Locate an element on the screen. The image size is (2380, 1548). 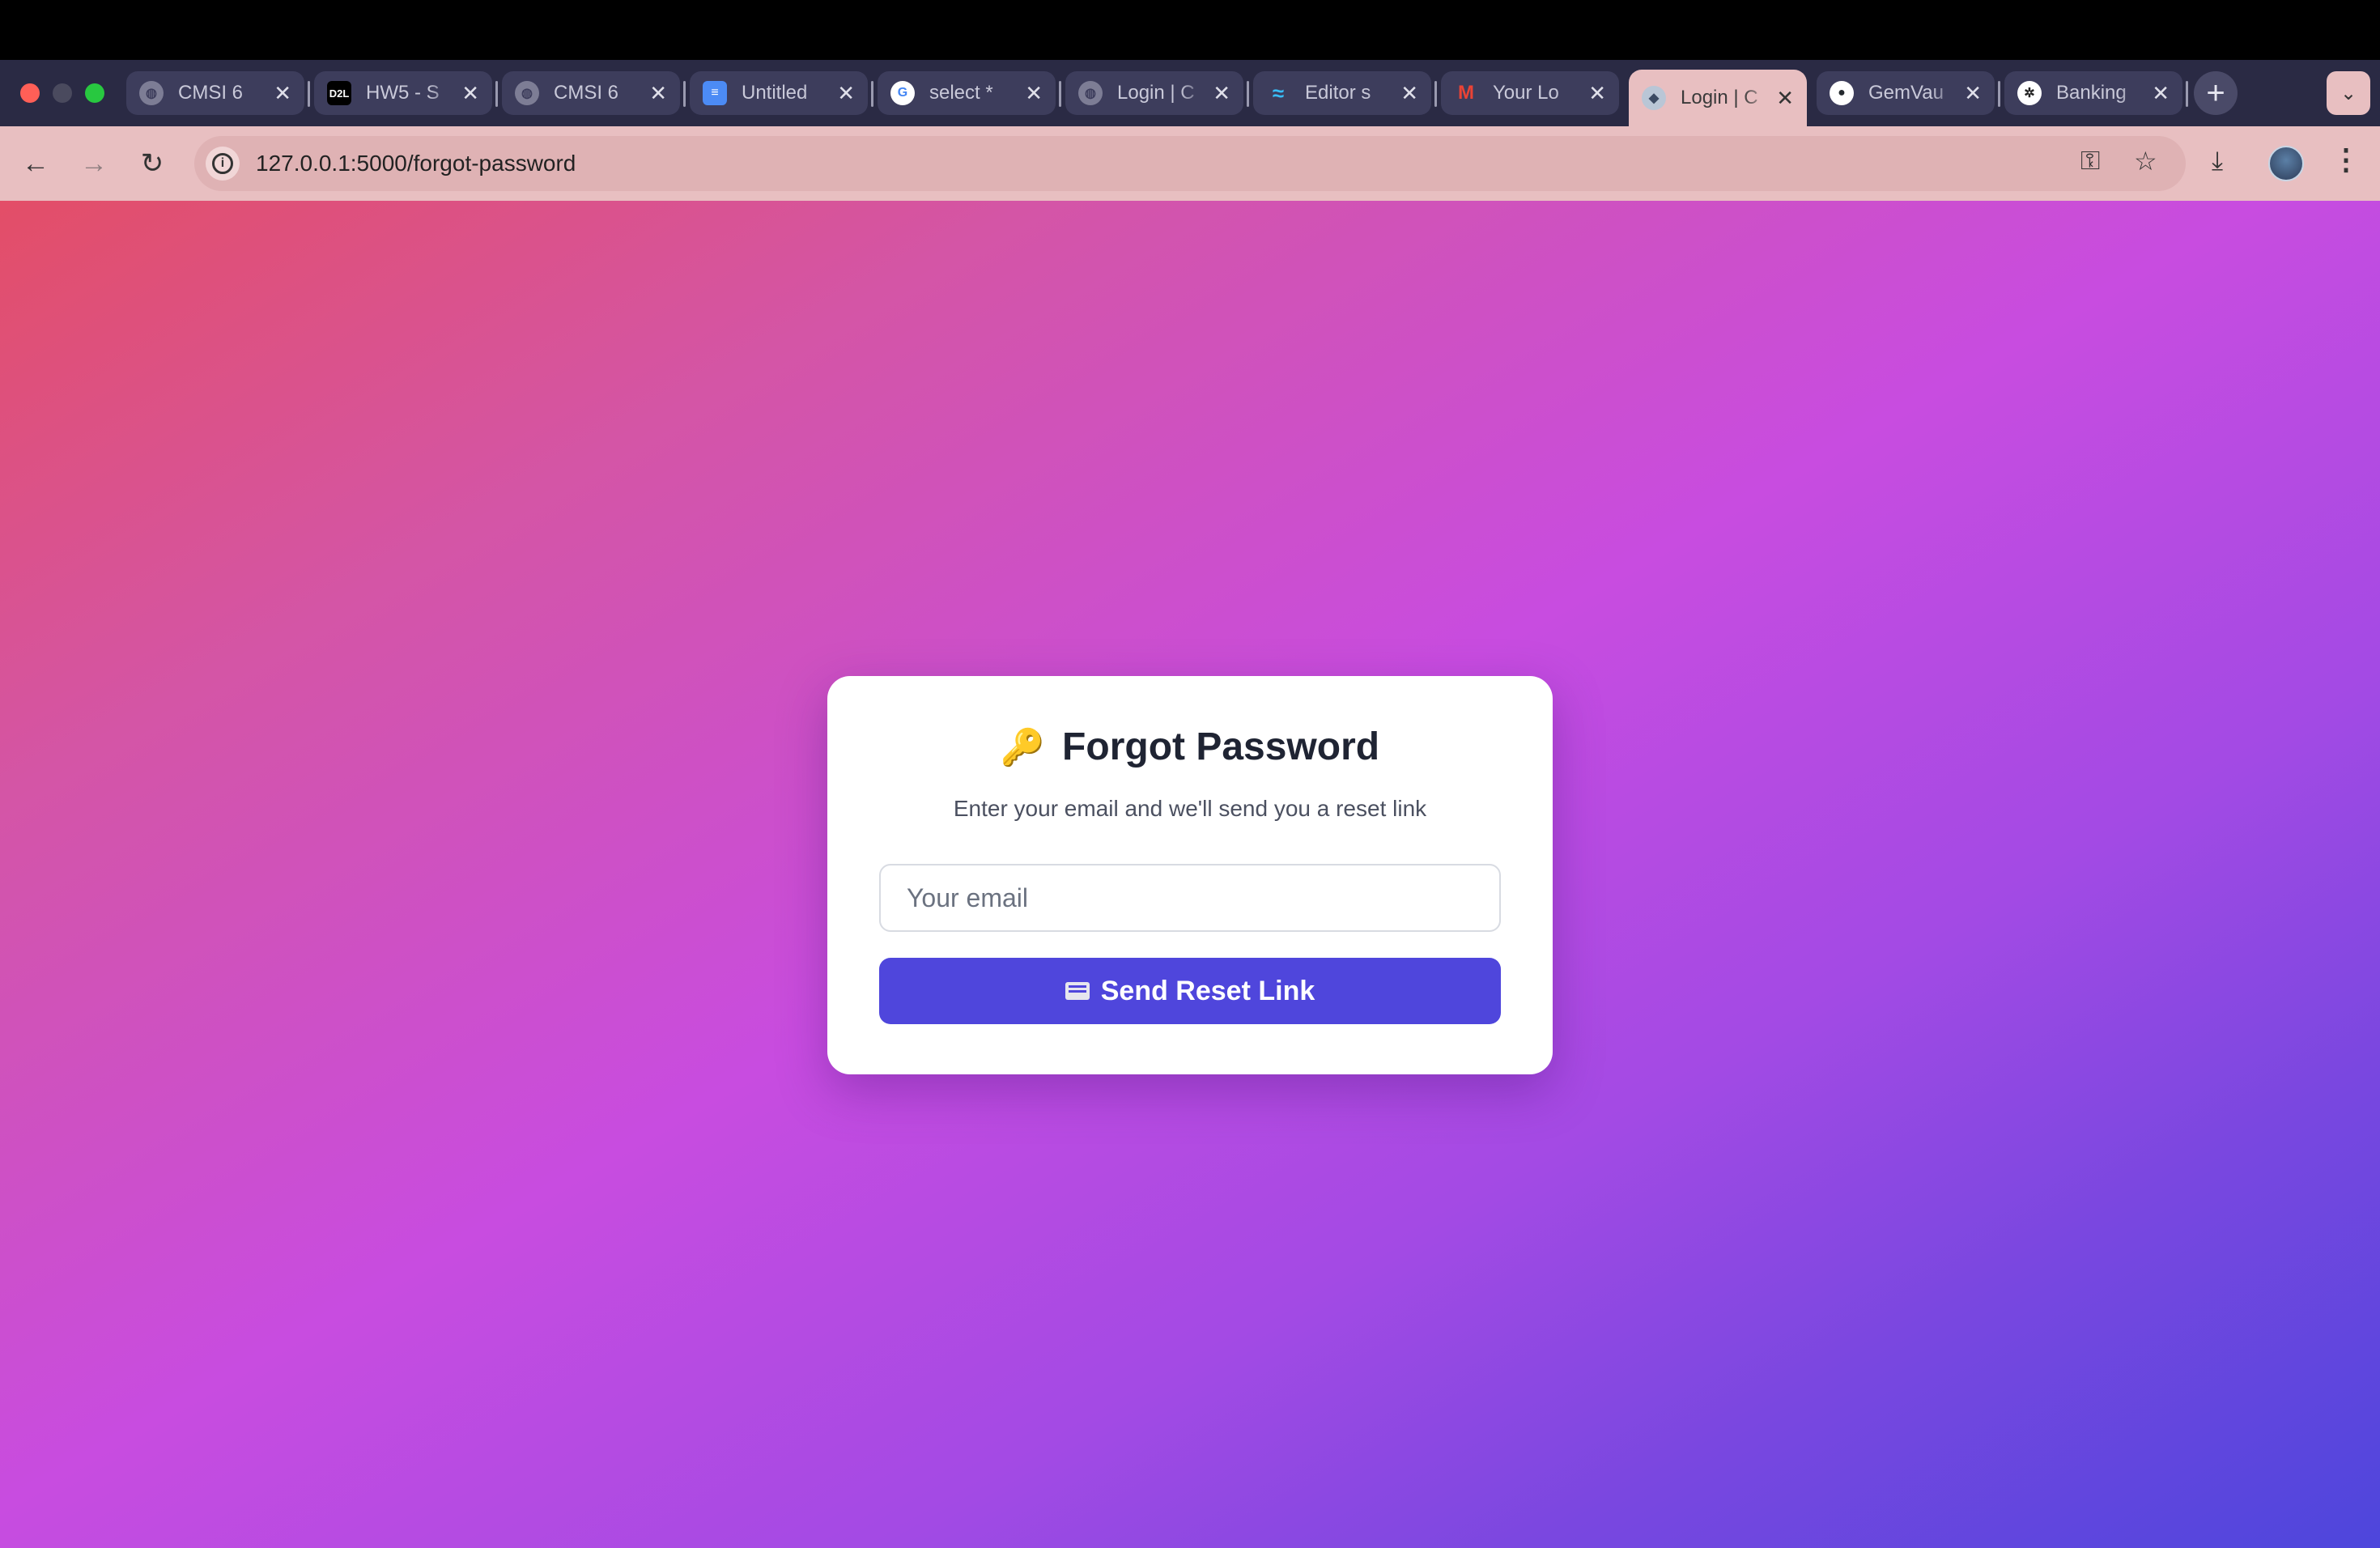
site-info-button: i is located at coordinates (223, 164).